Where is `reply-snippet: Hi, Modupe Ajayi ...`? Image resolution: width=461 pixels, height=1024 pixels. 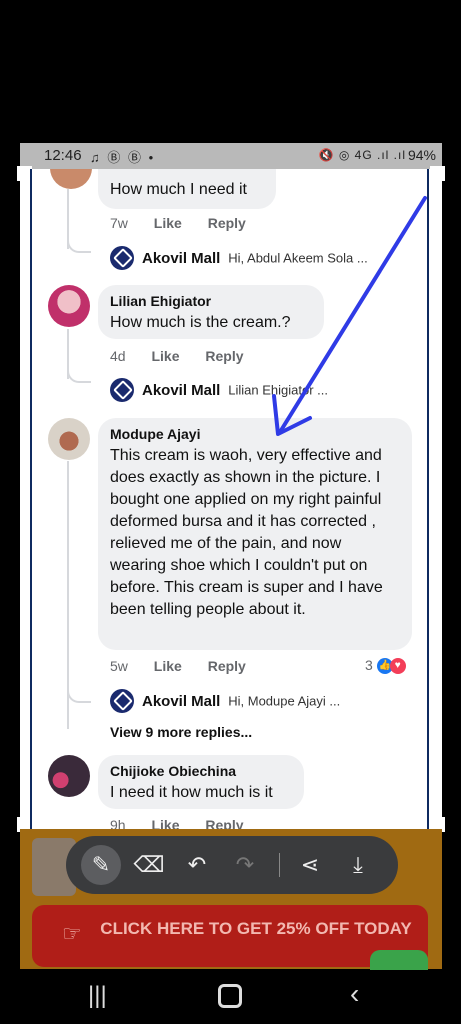
reply-snippet: Hi, Modupe Ajayi ... is located at coordinates (284, 701).